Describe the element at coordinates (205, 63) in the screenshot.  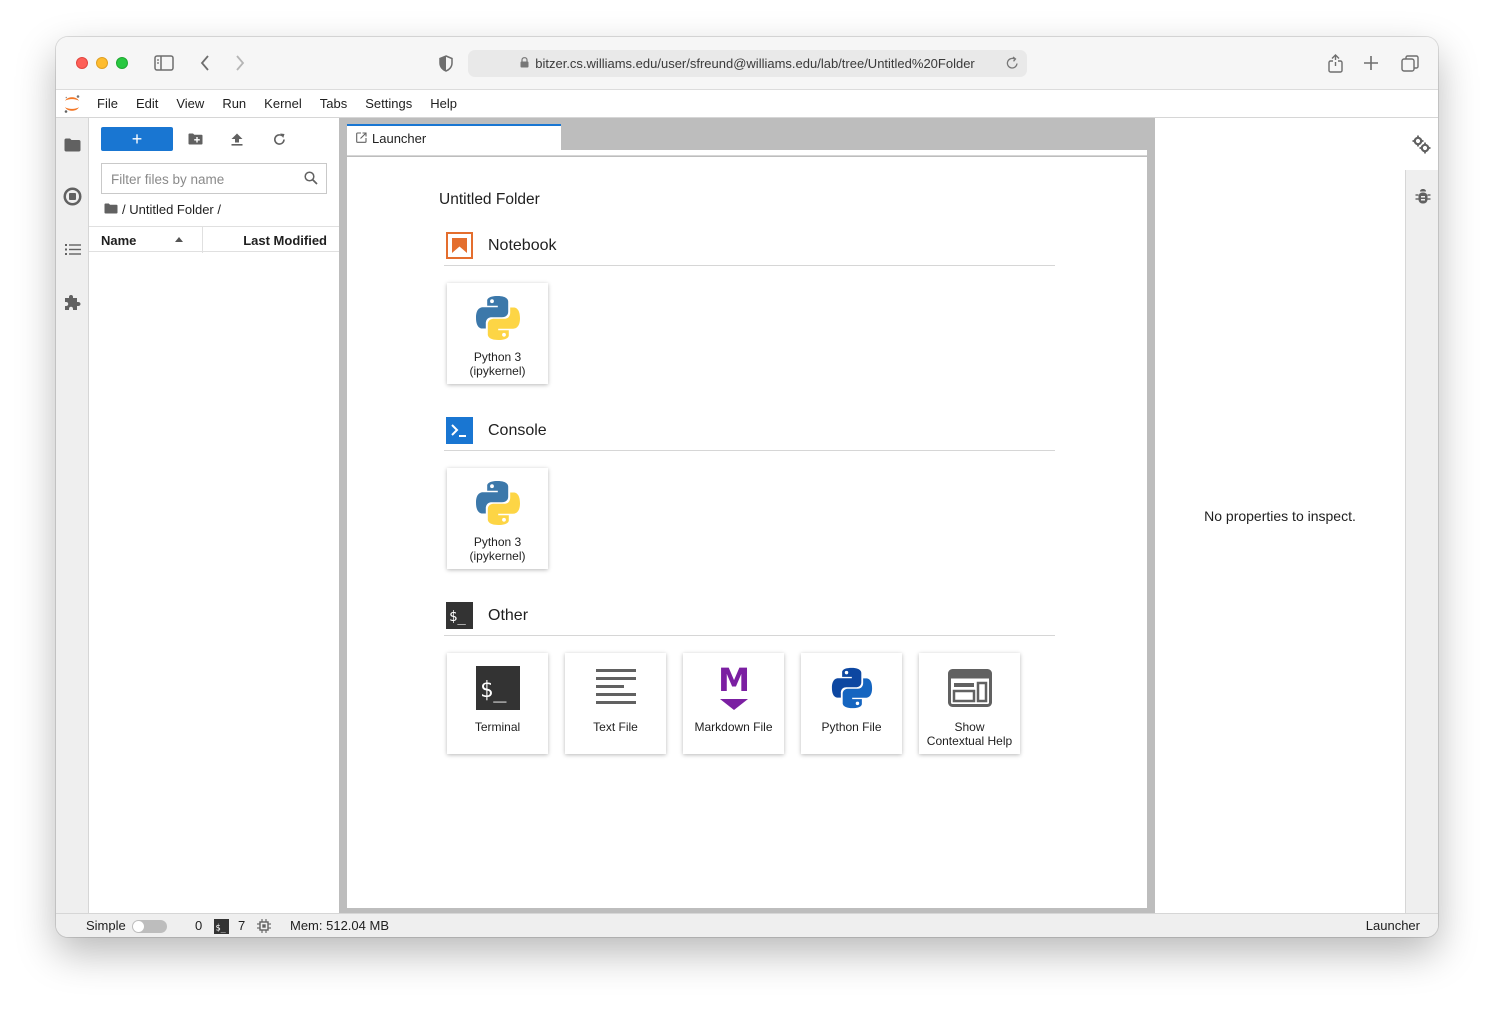
I see `back-icon` at that location.